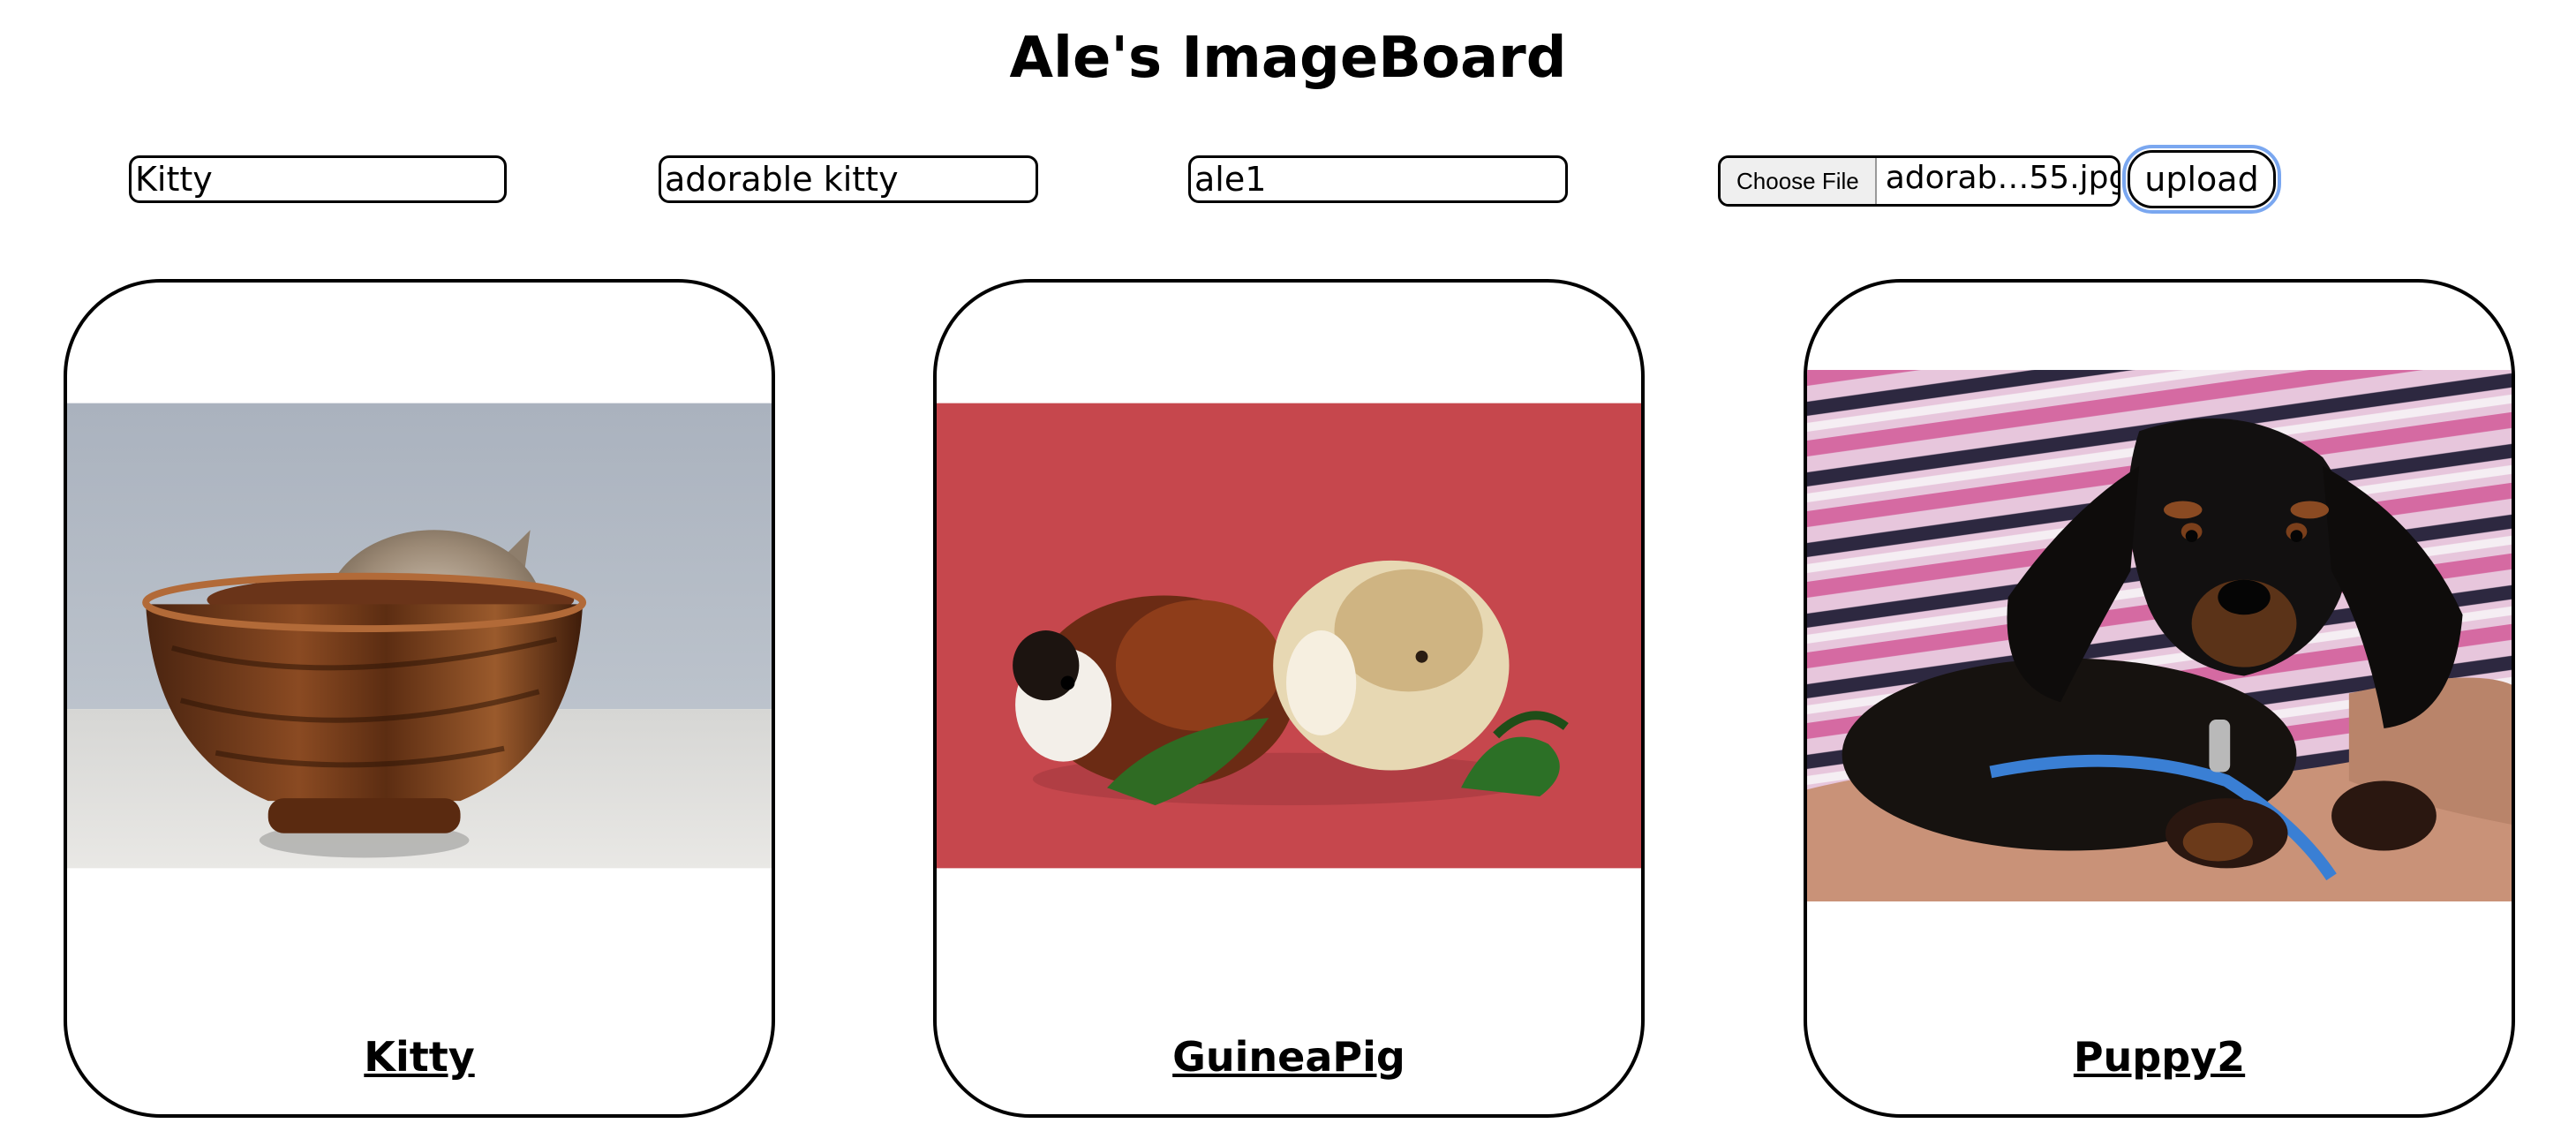 This screenshot has height=1146, width=2576. I want to click on card-caption: Puppy2, so click(2160, 1057).